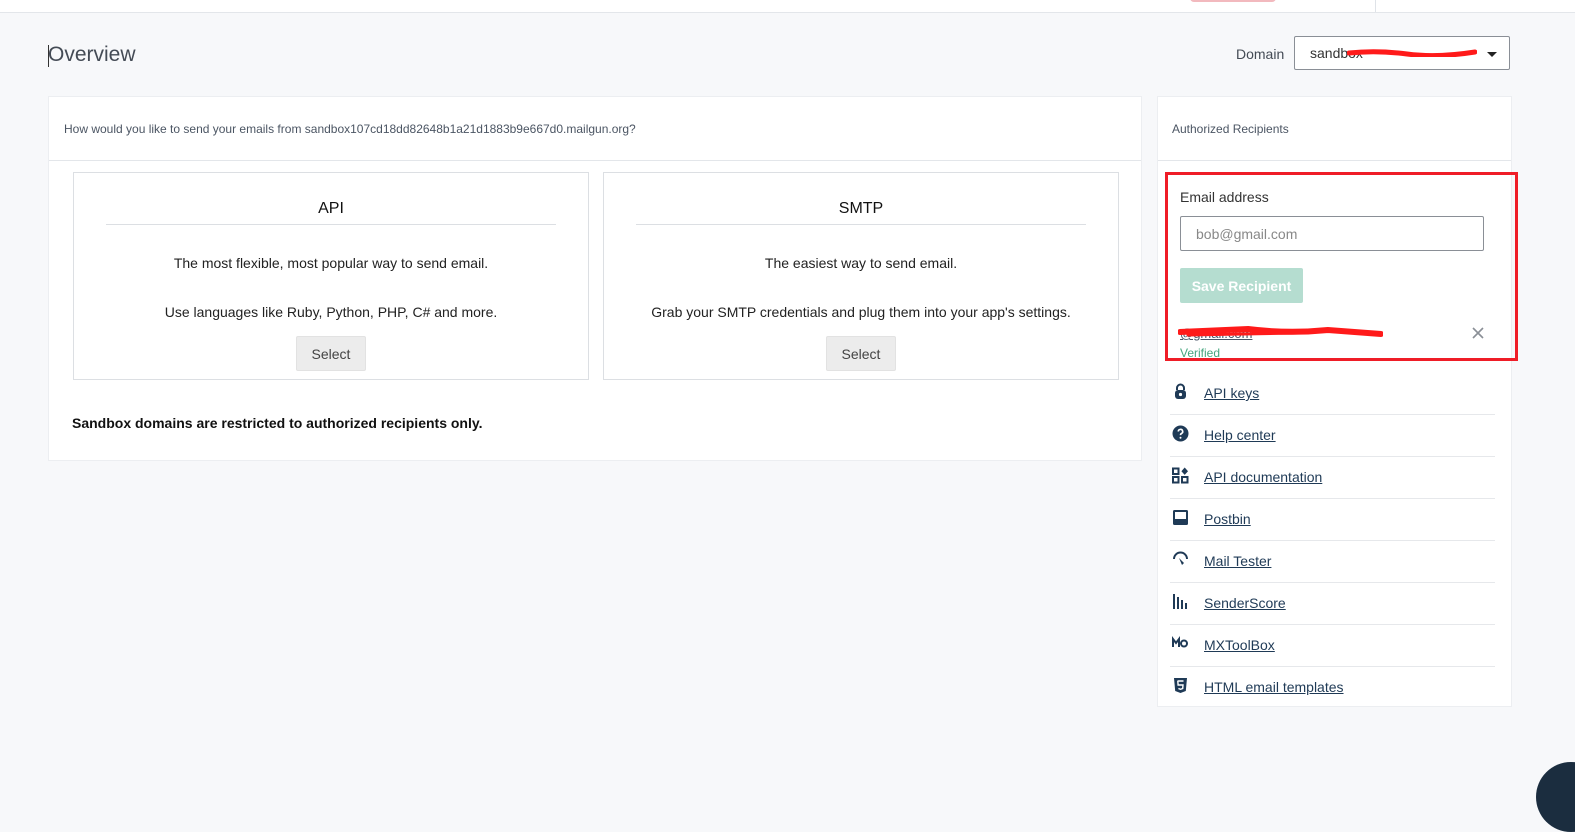  What do you see at coordinates (48, 56) in the screenshot?
I see `text-cursor` at bounding box center [48, 56].